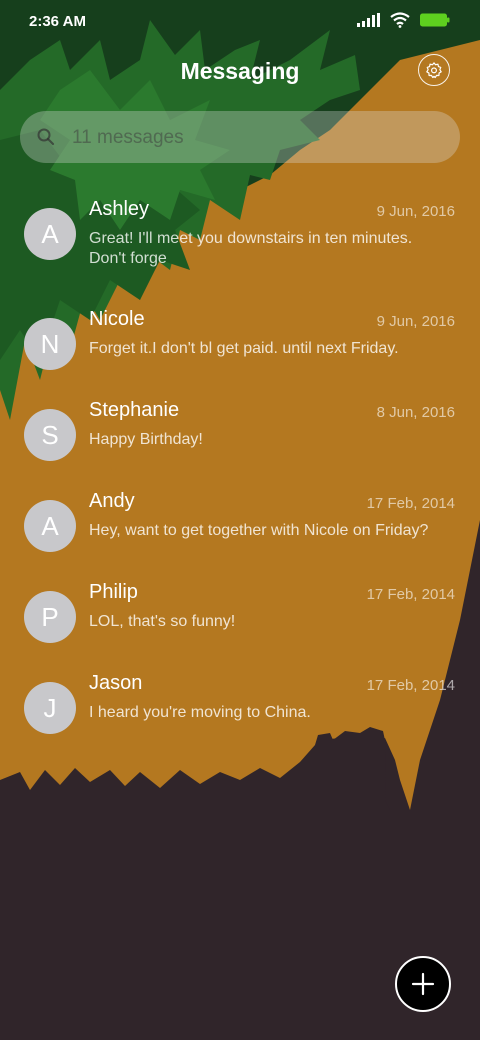 The image size is (480, 1040). I want to click on page-title: Messaging, so click(240, 71).